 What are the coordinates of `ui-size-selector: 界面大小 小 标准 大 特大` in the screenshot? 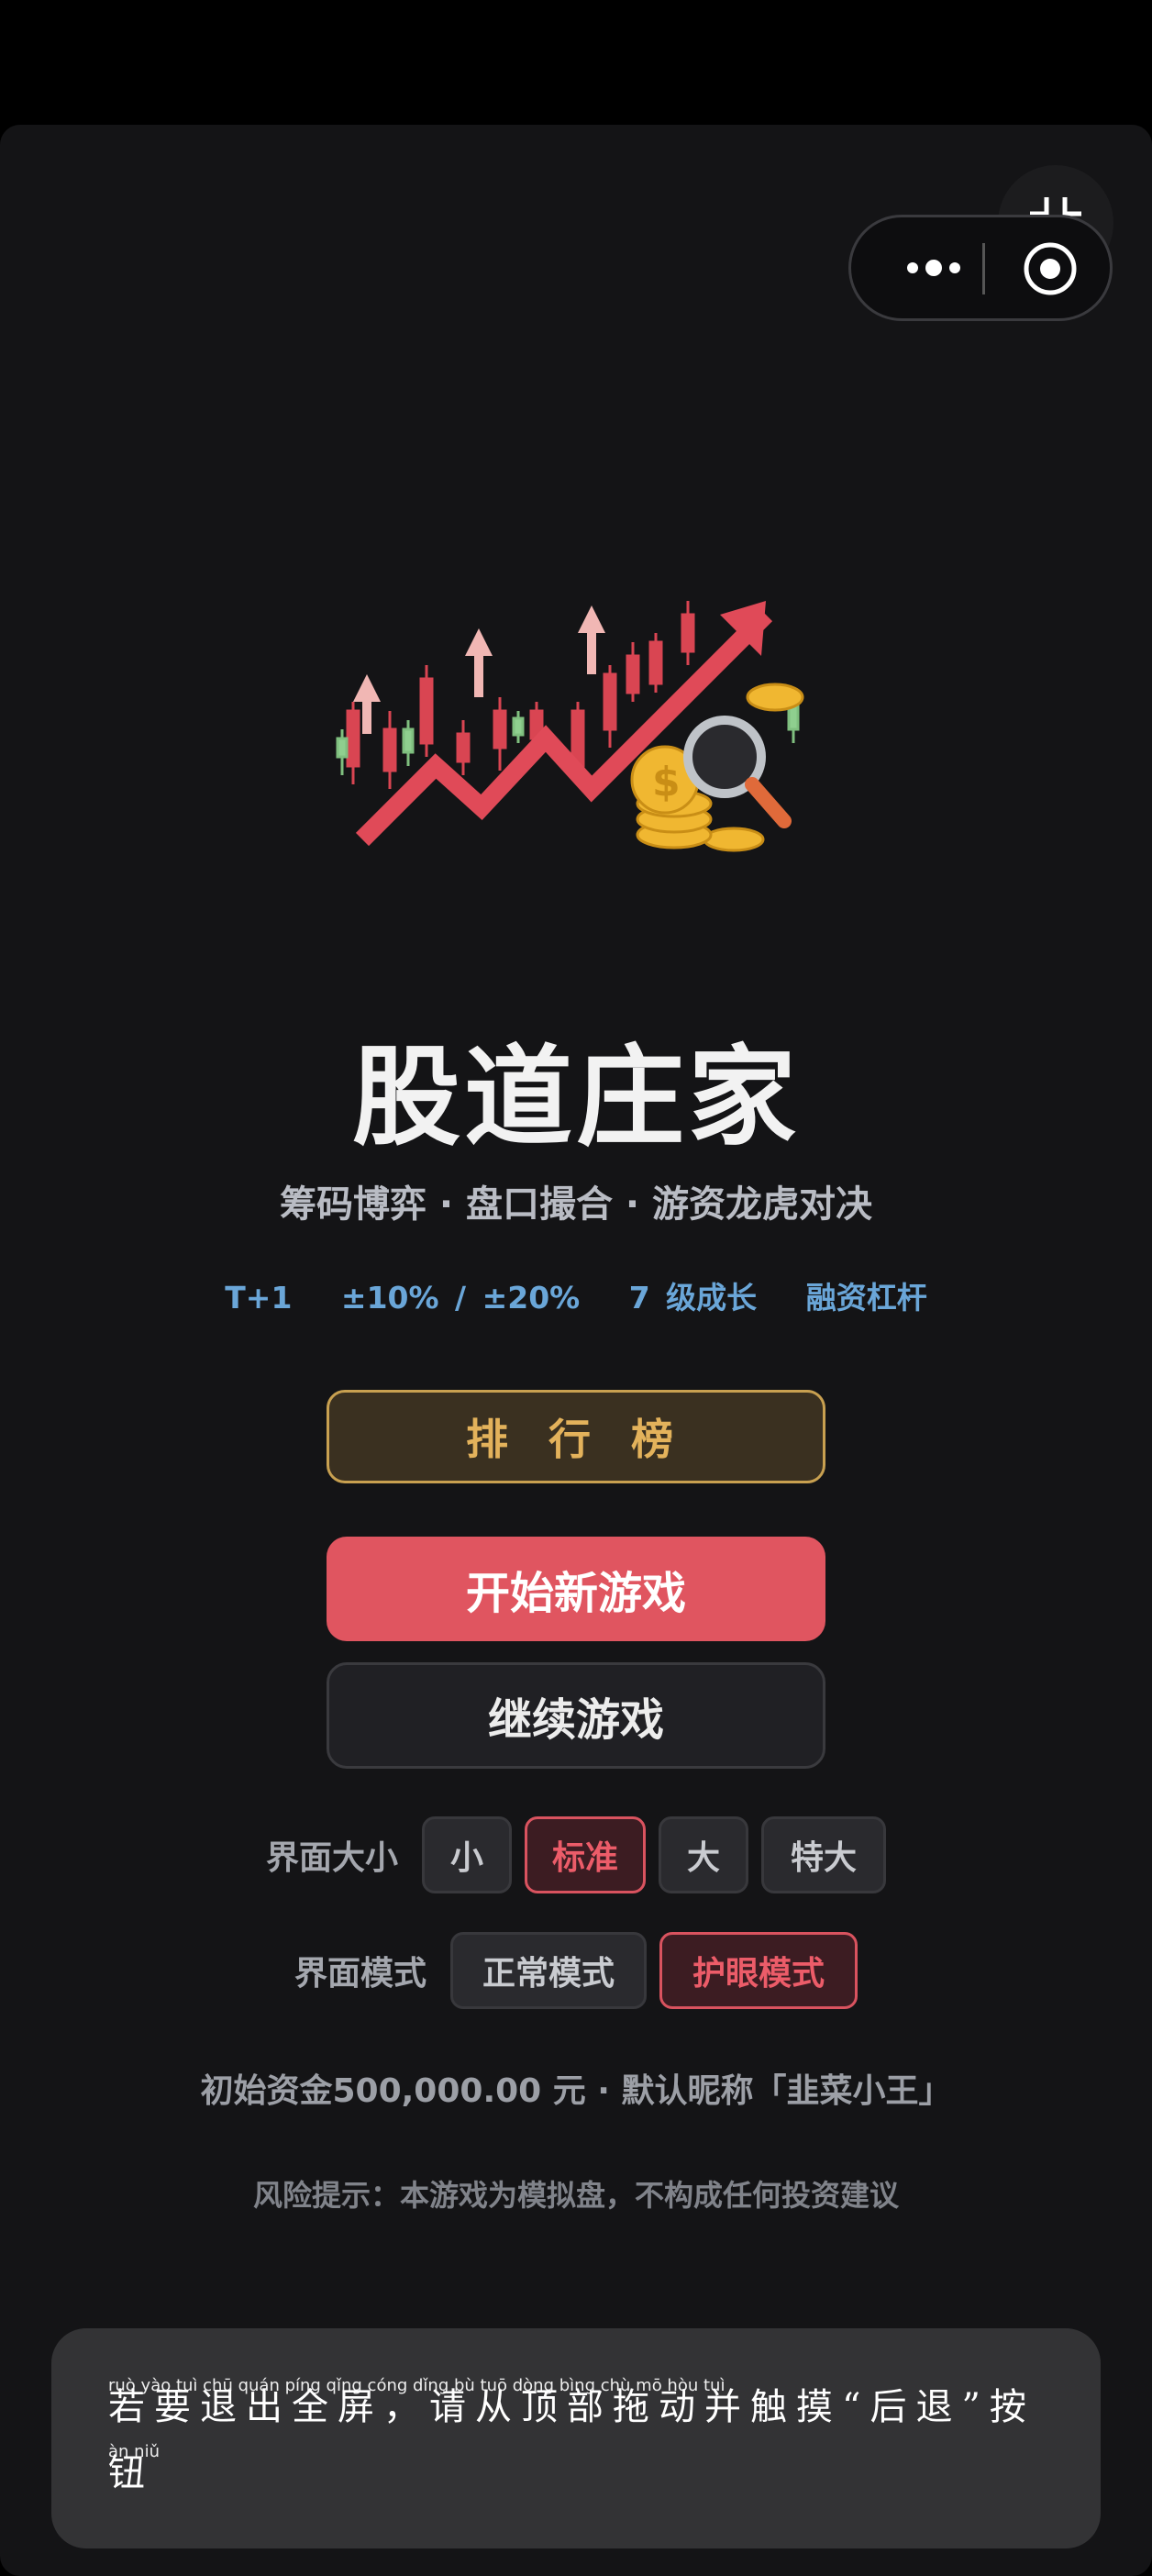 It's located at (576, 1854).